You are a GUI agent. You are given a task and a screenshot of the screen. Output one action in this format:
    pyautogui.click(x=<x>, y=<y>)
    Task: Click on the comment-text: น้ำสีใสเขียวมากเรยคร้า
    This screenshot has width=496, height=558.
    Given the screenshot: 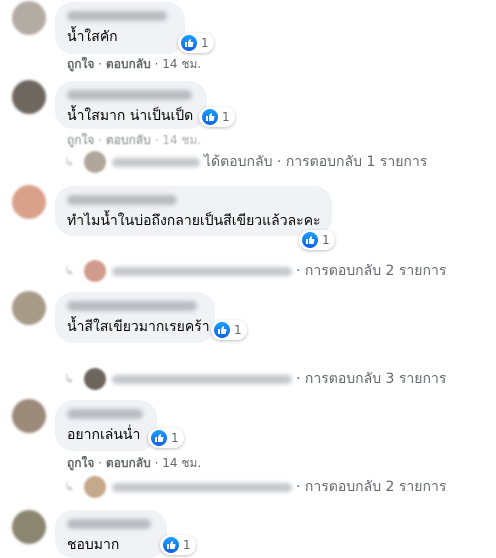 What is the action you would take?
    pyautogui.click(x=138, y=327)
    